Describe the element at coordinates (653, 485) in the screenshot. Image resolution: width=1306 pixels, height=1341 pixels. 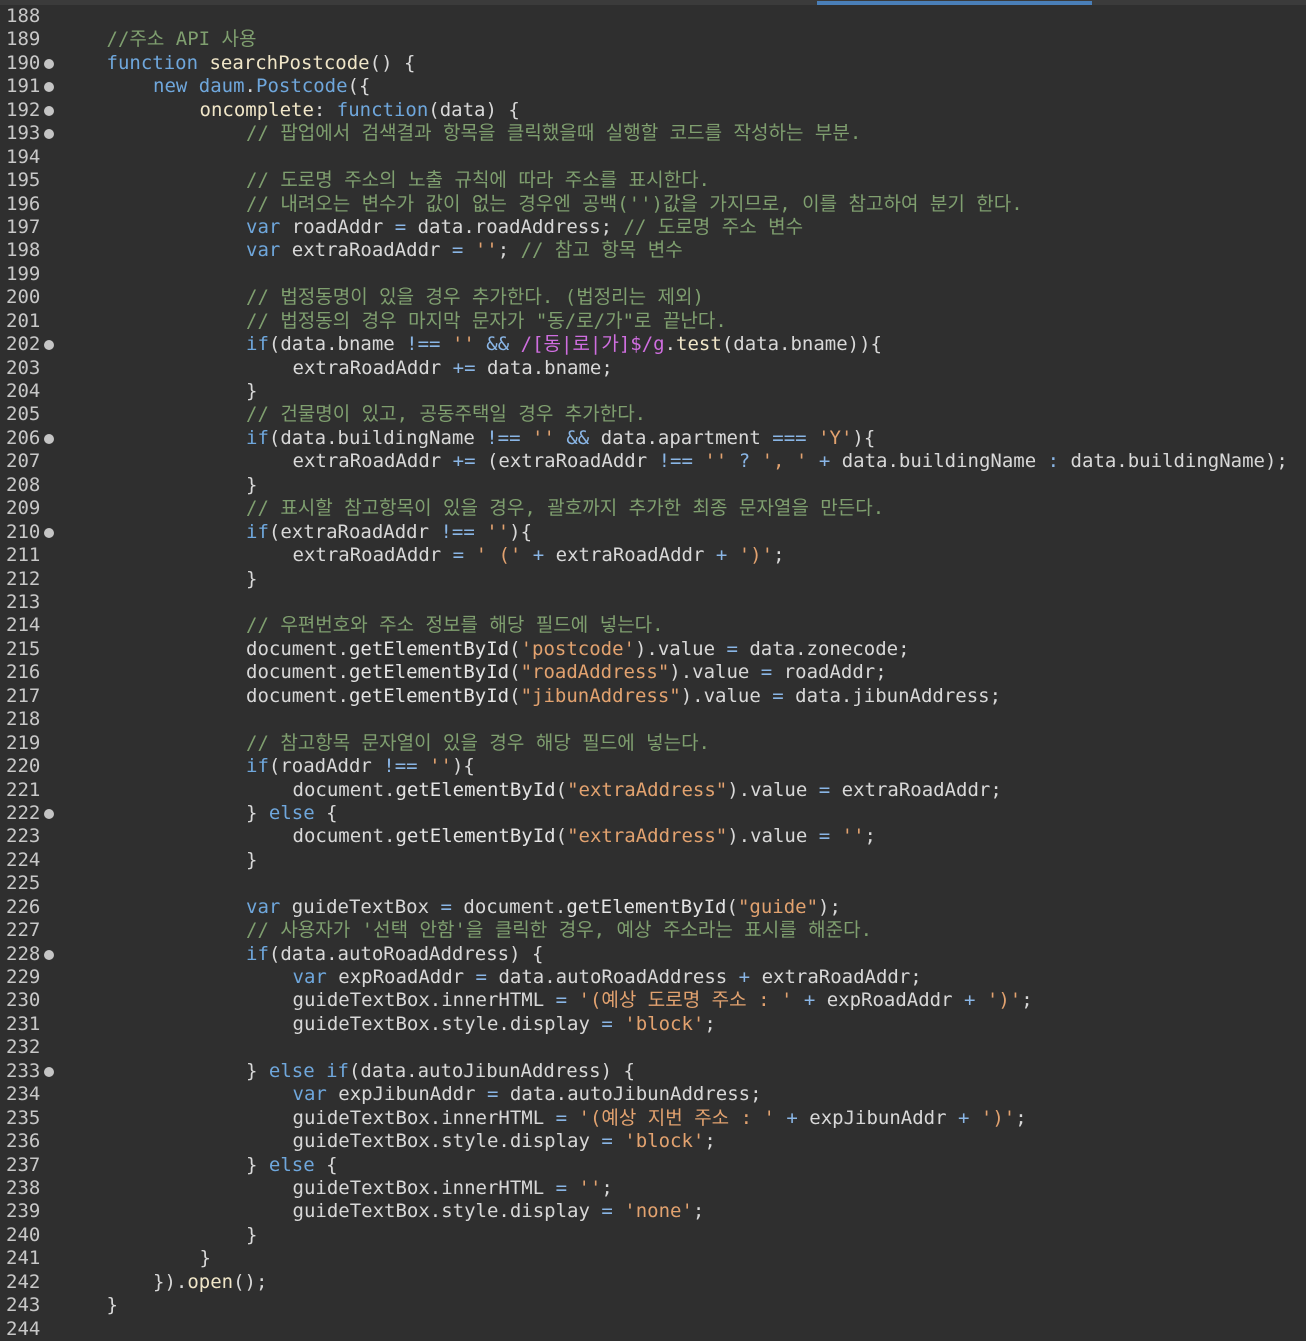
I see `code-line: 208}` at that location.